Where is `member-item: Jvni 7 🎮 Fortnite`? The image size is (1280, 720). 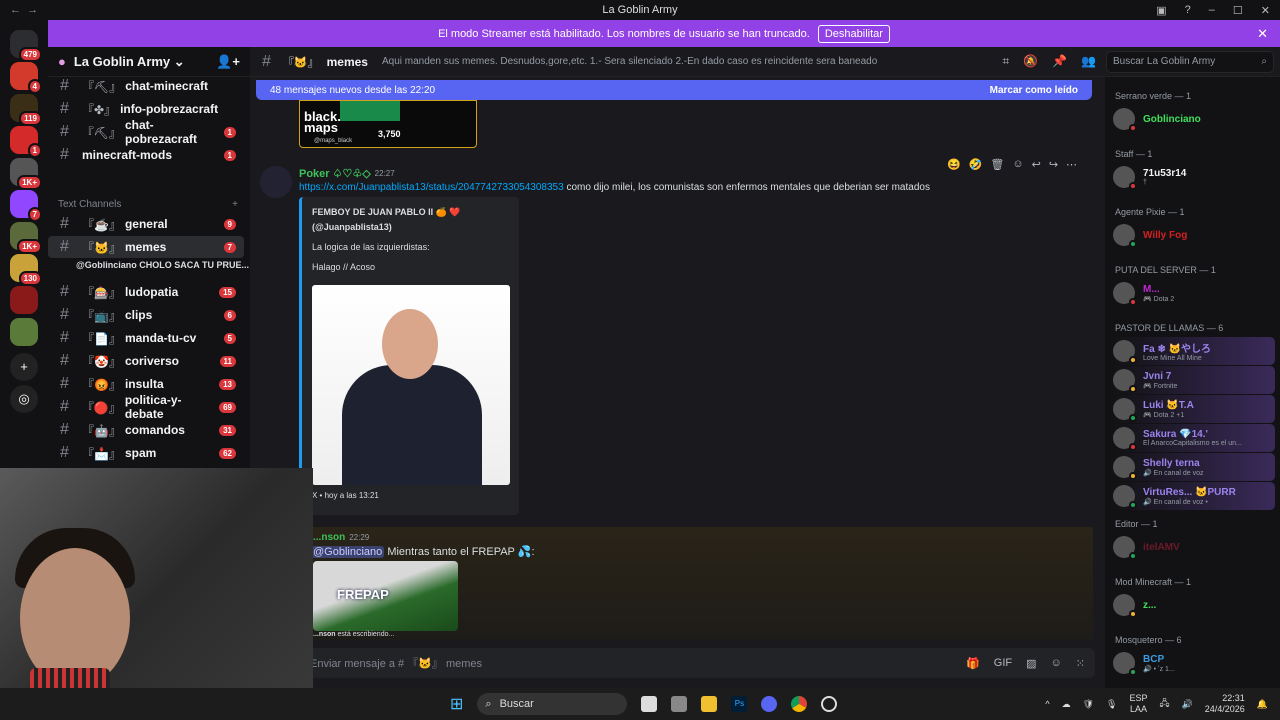 member-item: Jvni 7 🎮 Fortnite is located at coordinates (1194, 380).